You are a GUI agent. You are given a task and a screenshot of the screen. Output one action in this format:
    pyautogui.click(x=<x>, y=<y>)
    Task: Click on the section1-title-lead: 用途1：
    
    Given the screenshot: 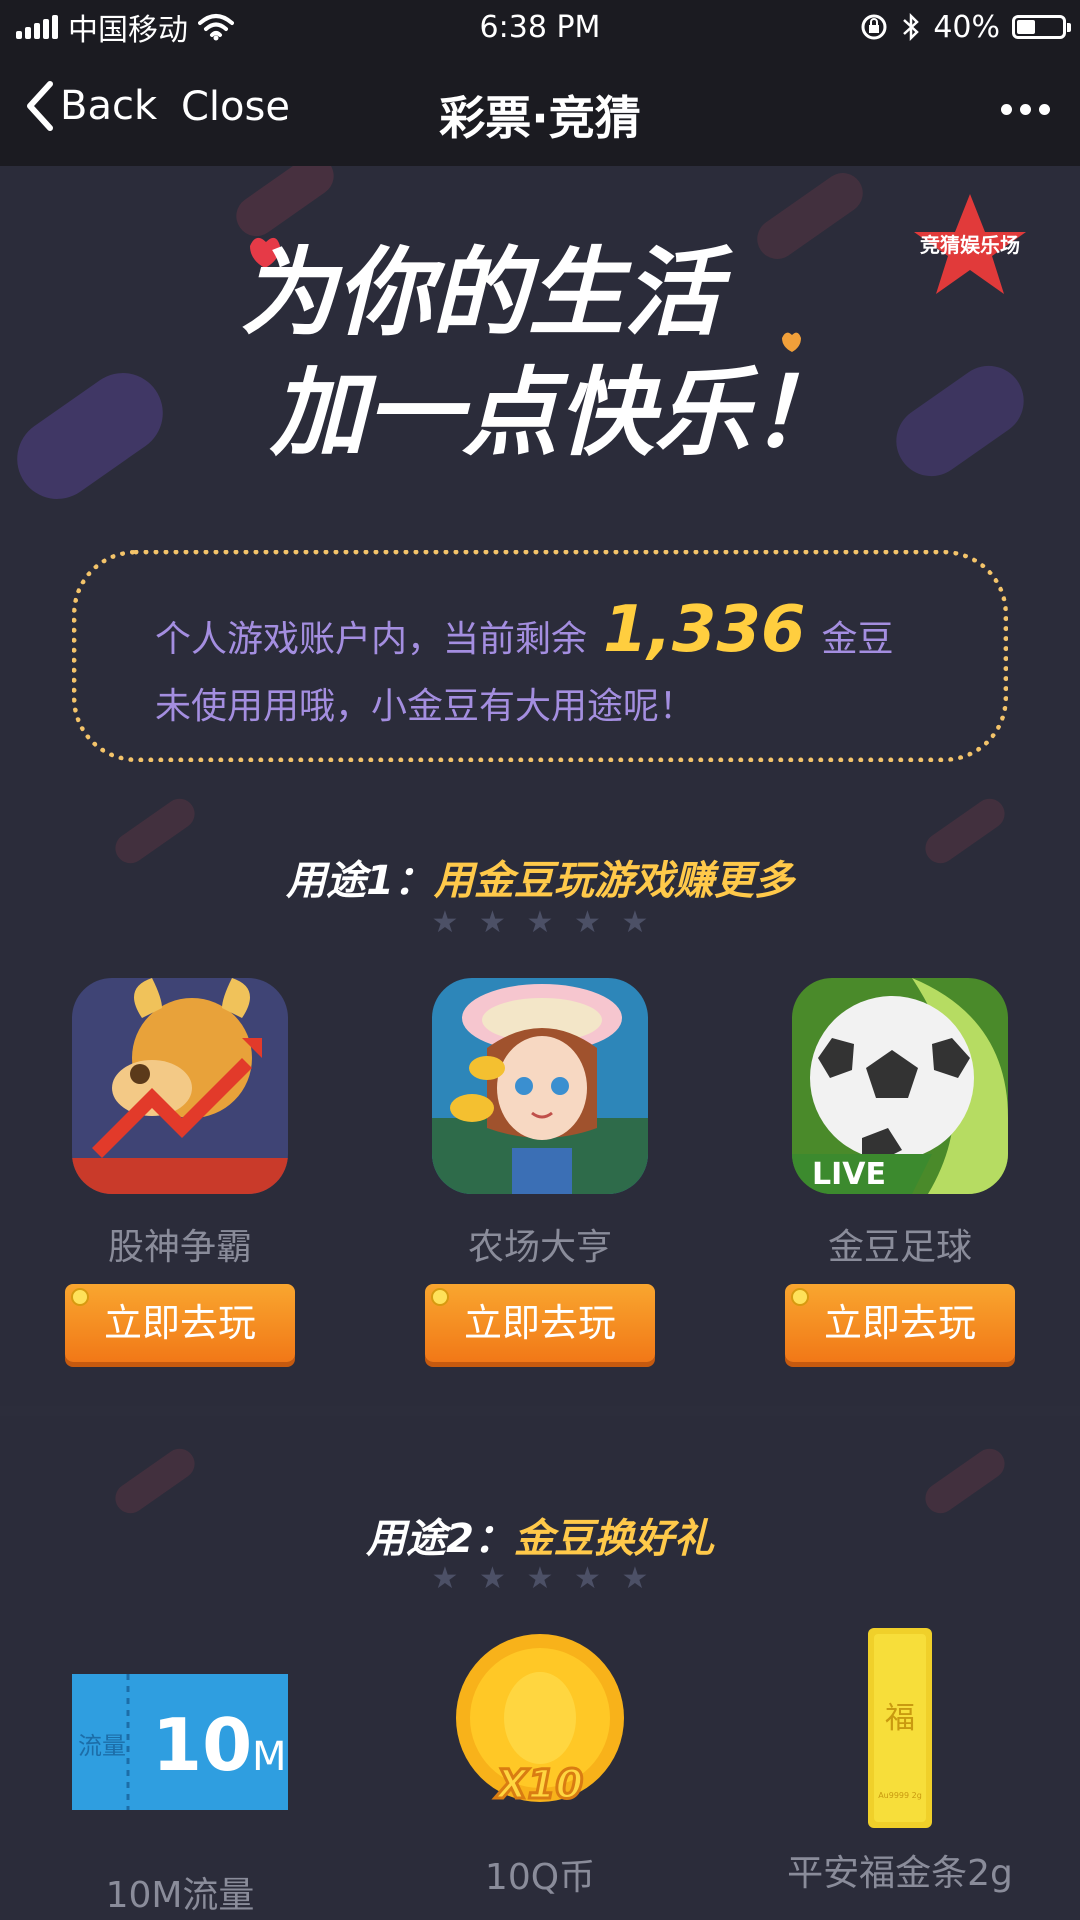 What is the action you would take?
    pyautogui.click(x=360, y=881)
    